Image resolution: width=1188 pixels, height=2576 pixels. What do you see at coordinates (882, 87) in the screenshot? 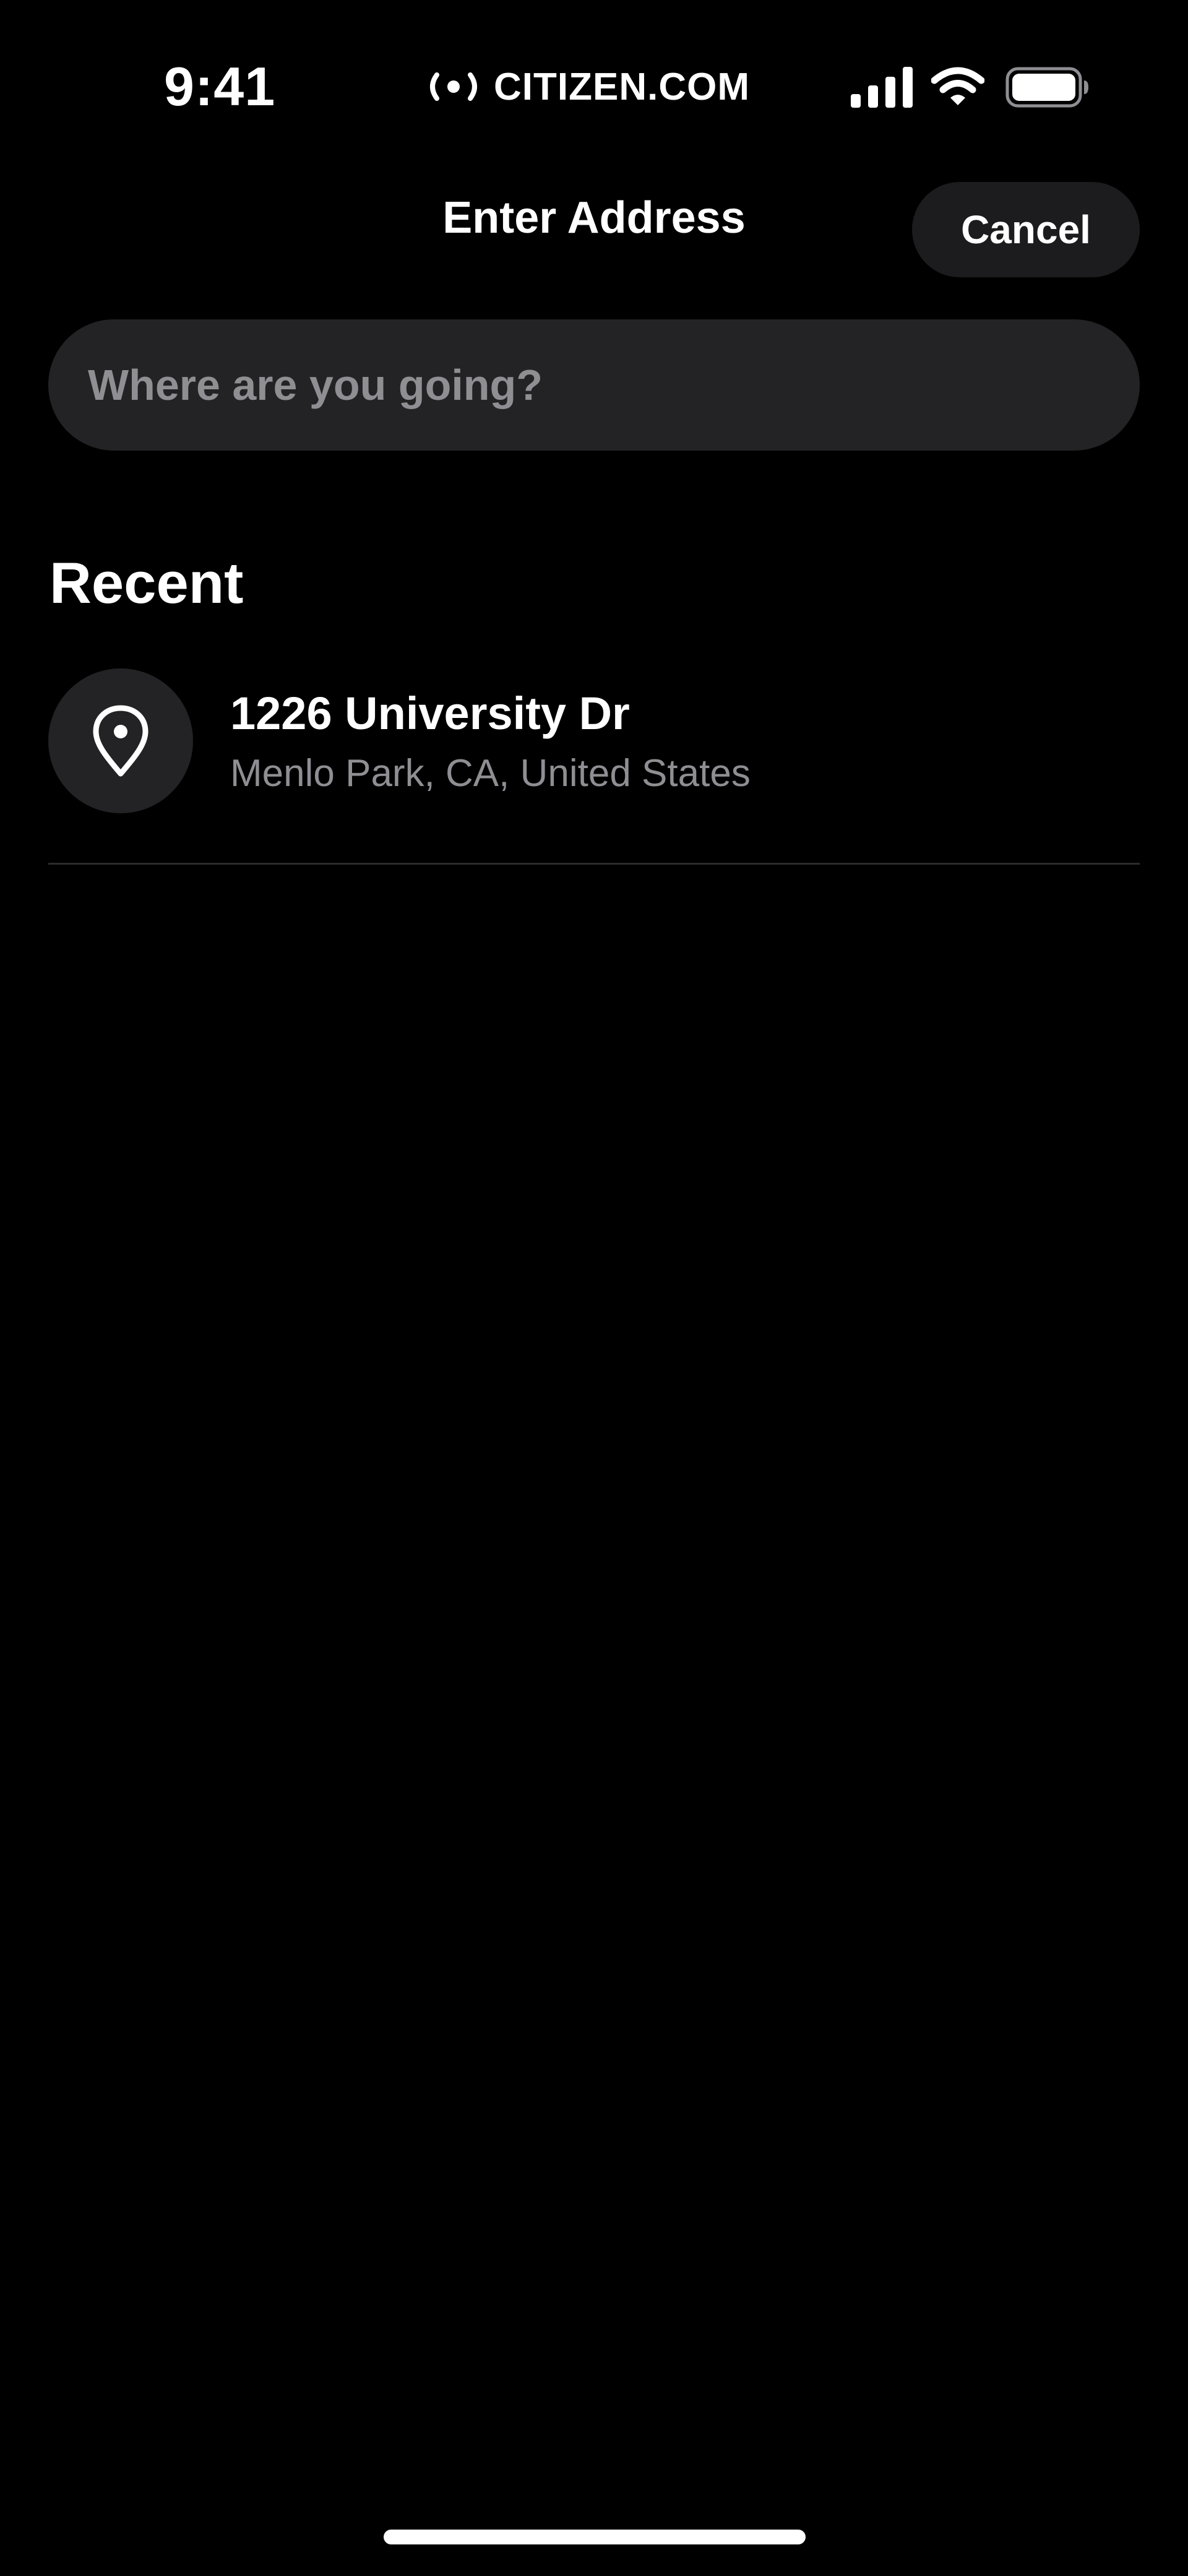
I see `signal-icon` at bounding box center [882, 87].